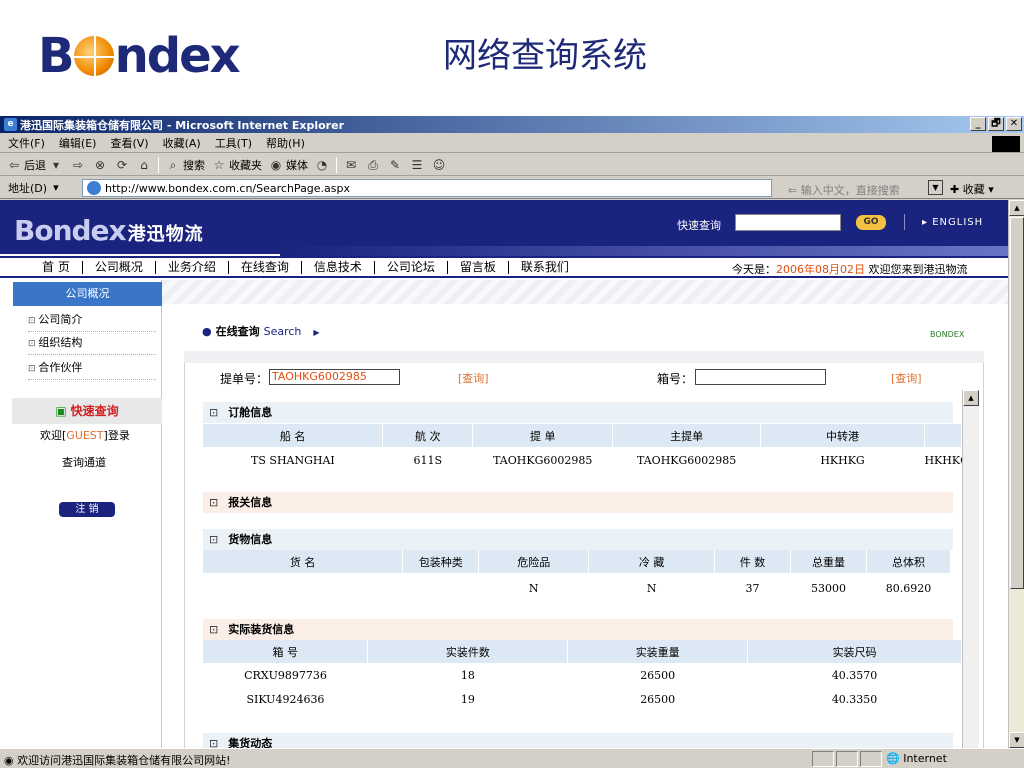  Describe the element at coordinates (943, 435) in the screenshot. I see `col-header` at that location.